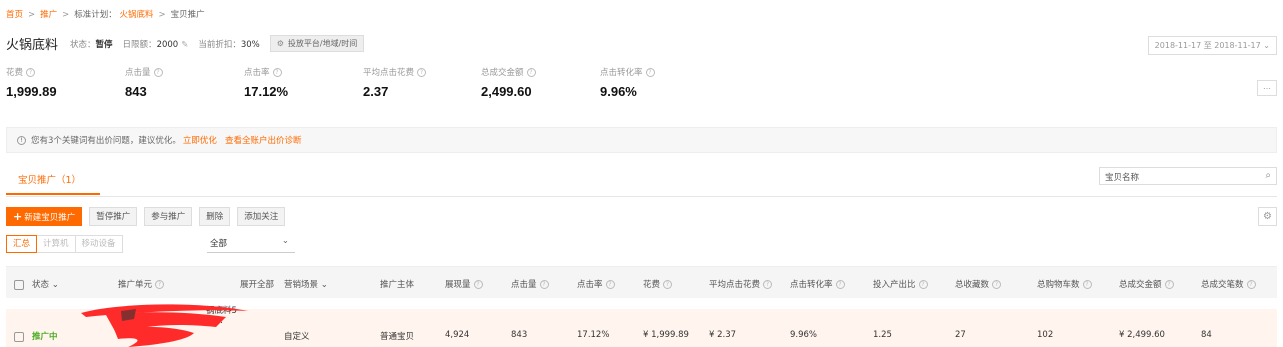  I want to click on search-icon: ⌕, so click(1268, 175).